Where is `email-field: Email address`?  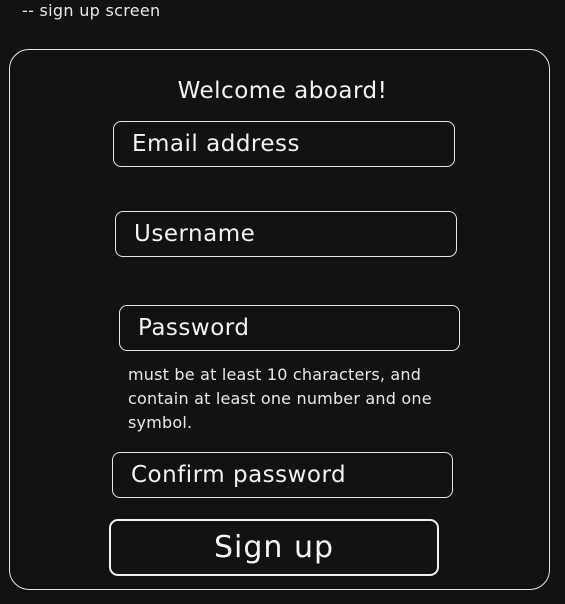
email-field: Email address is located at coordinates (284, 144).